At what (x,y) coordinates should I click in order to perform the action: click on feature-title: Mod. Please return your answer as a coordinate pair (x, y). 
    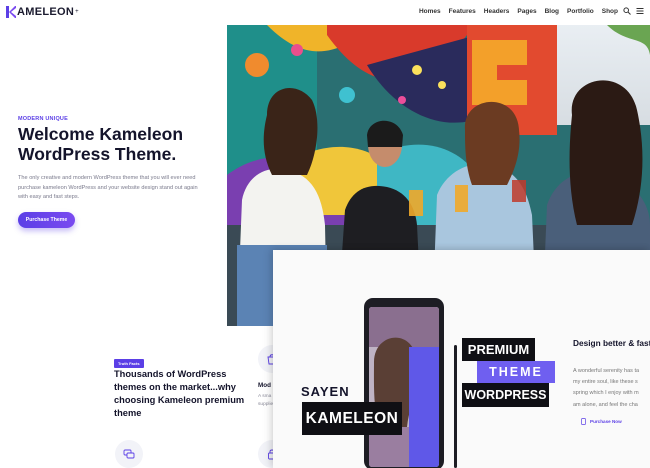
    Looking at the image, I should click on (264, 385).